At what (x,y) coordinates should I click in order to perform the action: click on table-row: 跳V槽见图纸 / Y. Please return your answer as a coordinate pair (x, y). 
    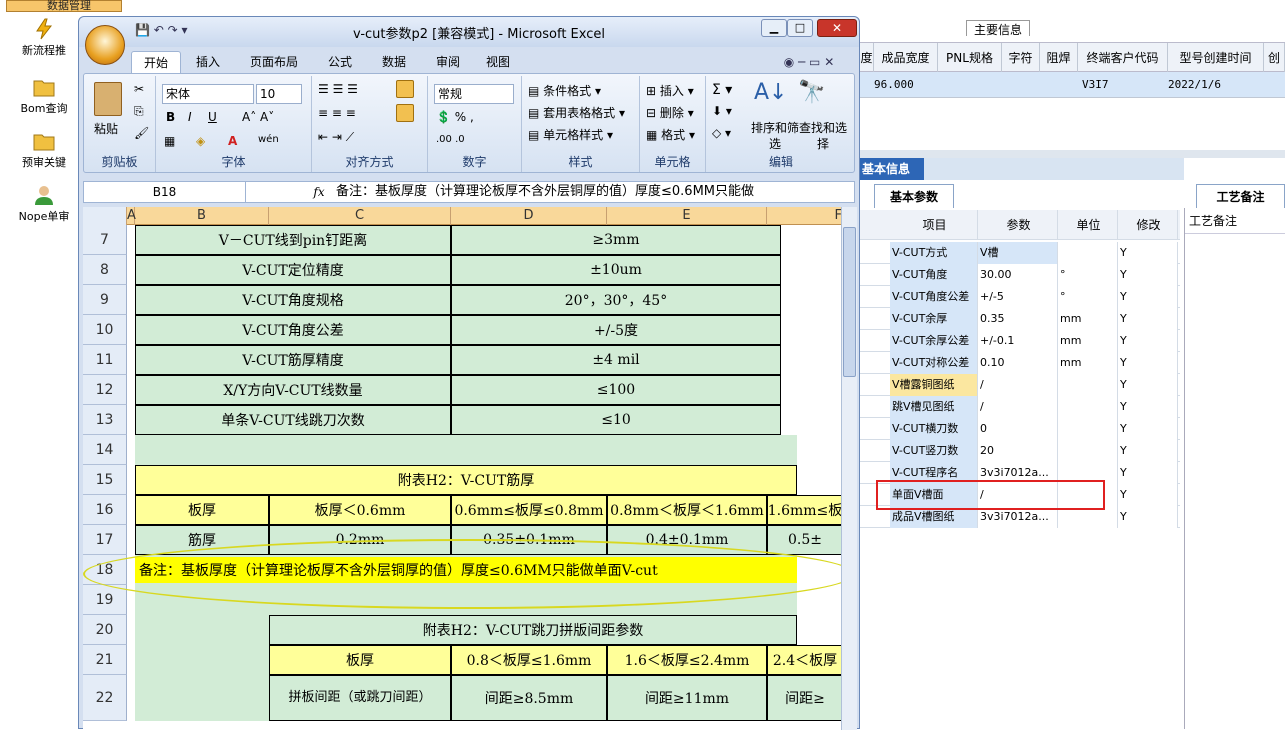
    Looking at the image, I should click on (1020, 407).